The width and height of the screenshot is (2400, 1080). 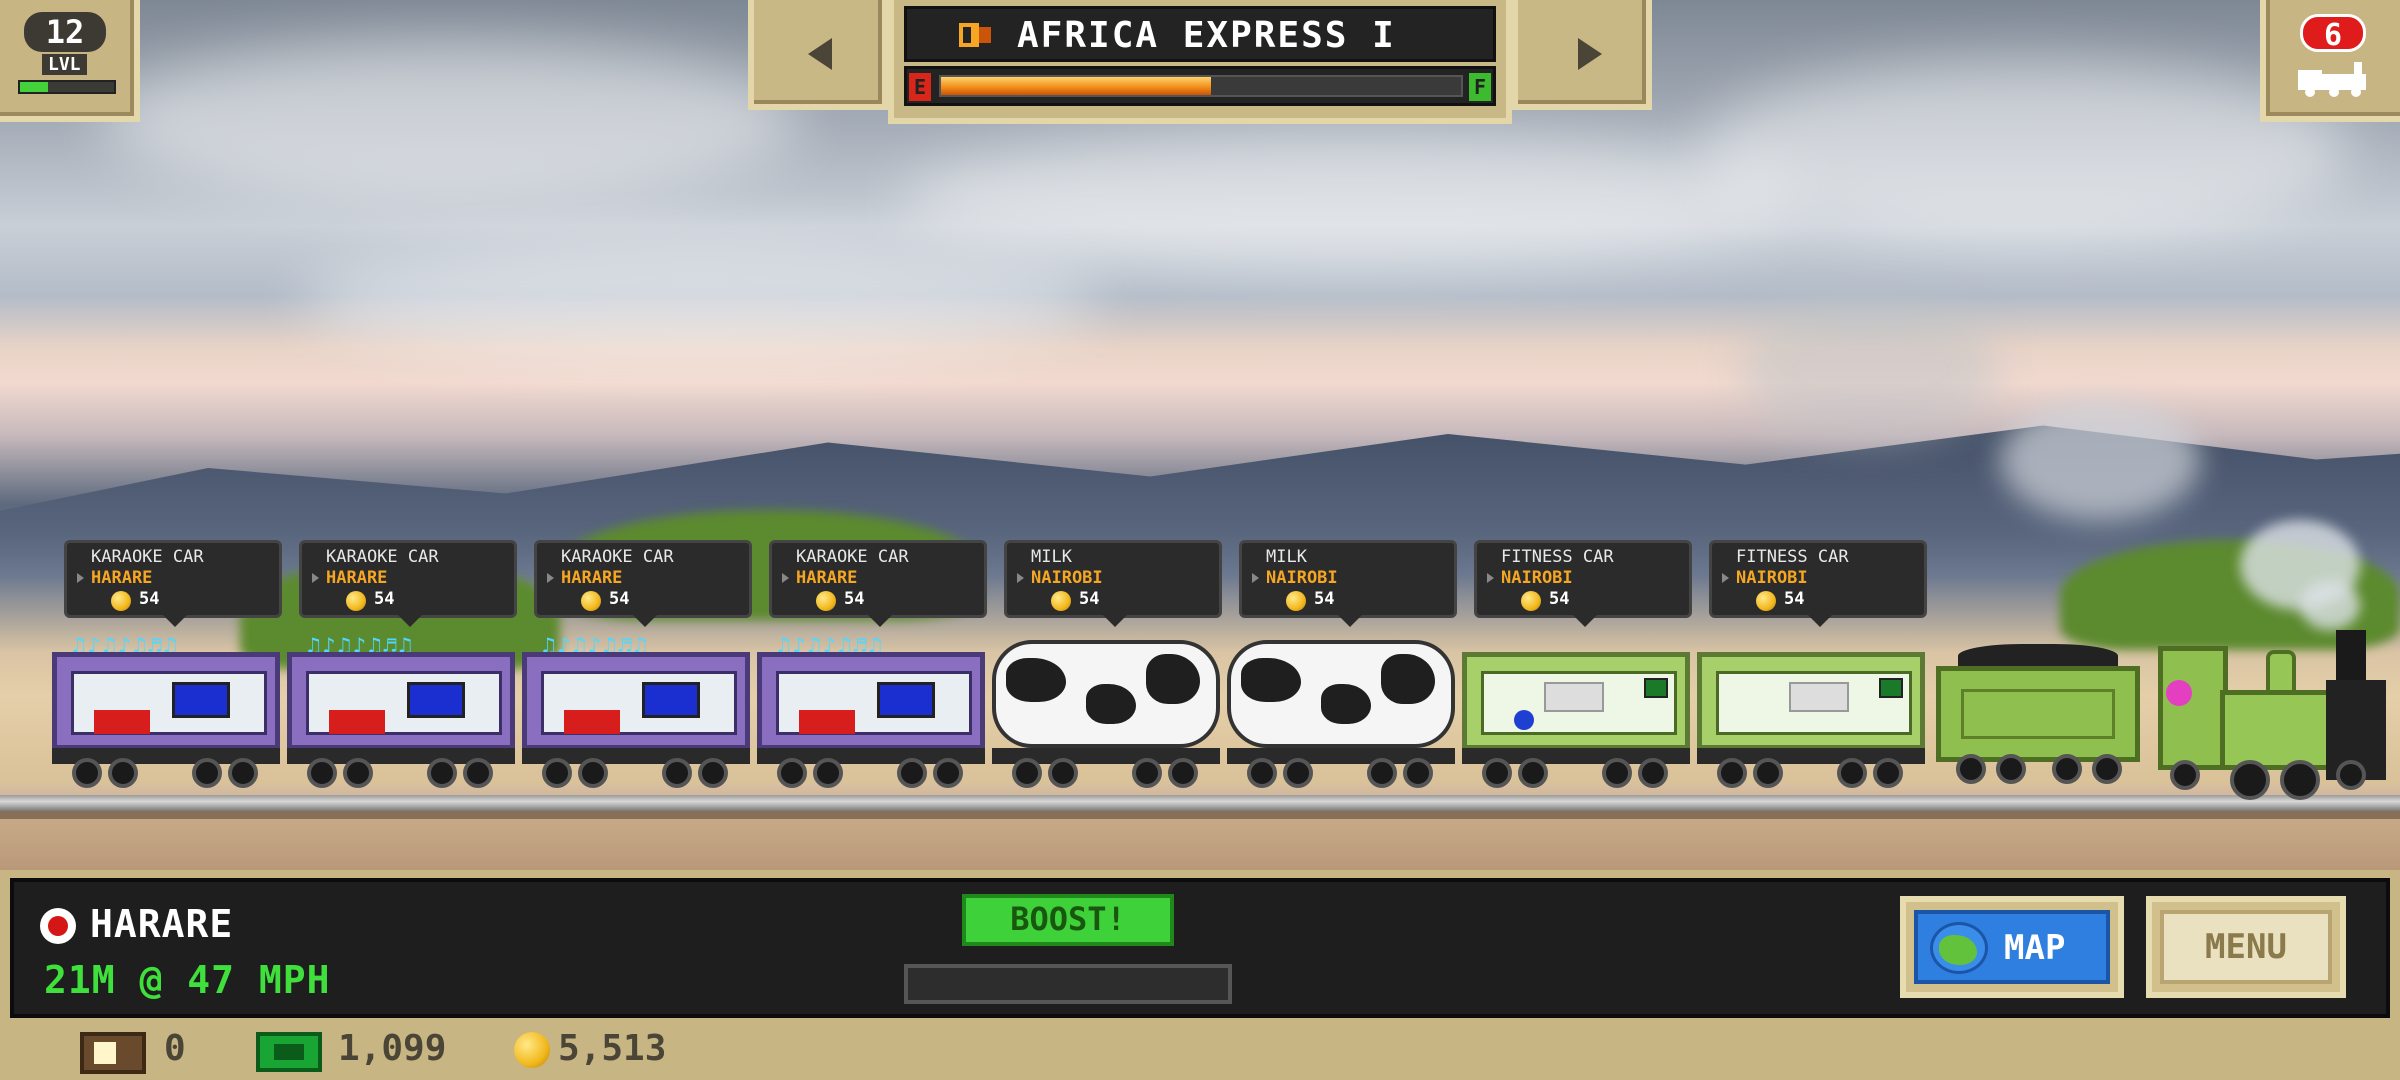 What do you see at coordinates (1590, 54) in the screenshot?
I see `arrow-right-icon` at bounding box center [1590, 54].